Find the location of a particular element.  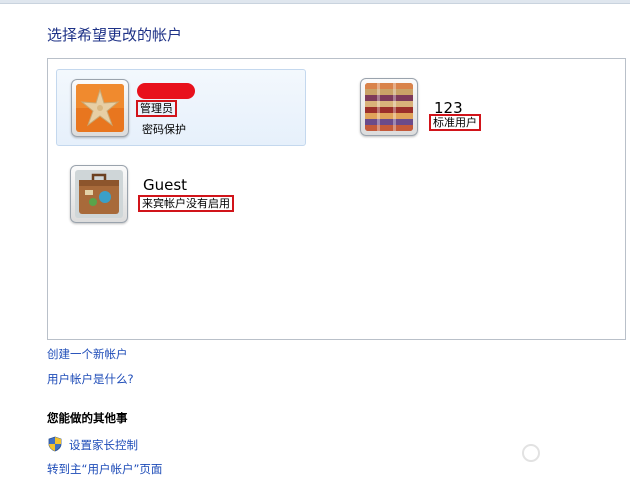

account-tile-guest: Guest 来宾帐户没有启用 is located at coordinates (181, 197).